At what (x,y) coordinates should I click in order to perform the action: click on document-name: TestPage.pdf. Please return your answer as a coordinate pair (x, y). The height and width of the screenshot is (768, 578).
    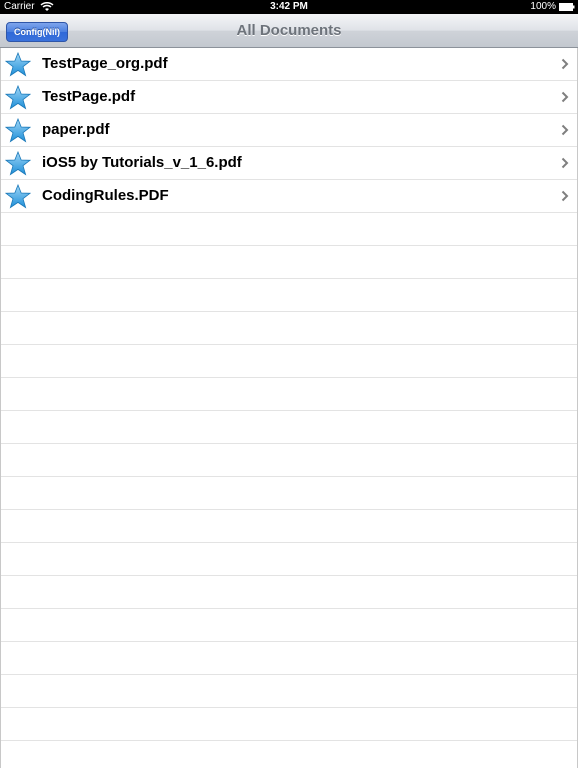
    Looking at the image, I should click on (89, 96).